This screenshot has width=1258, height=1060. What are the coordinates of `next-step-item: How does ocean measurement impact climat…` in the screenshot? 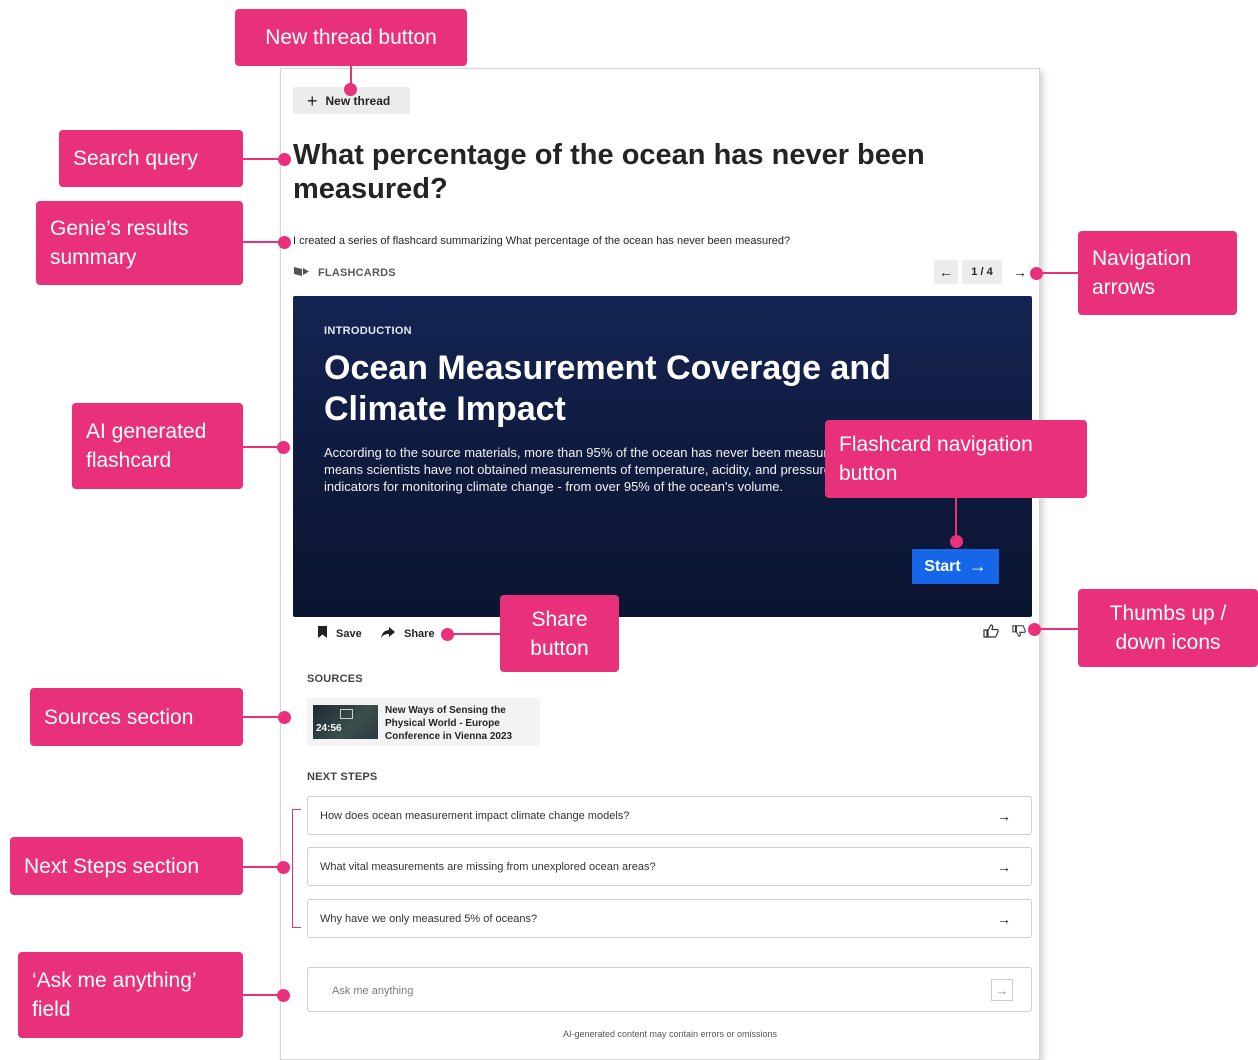 It's located at (669, 815).